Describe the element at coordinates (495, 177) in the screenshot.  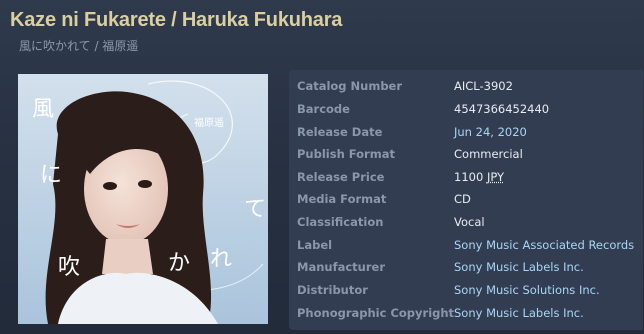
I see `release-price-currency: JPY` at that location.